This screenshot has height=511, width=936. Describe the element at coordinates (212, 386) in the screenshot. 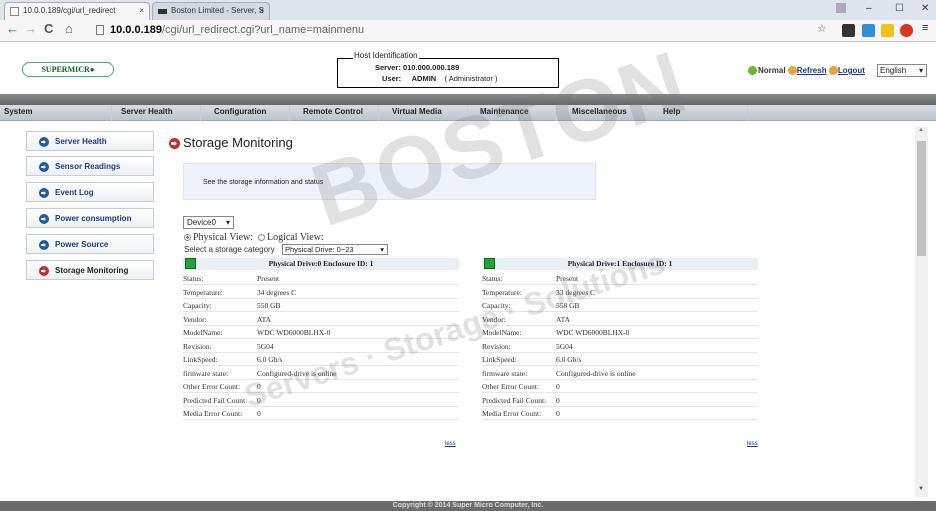

I see `field-label: Other Error Count:` at that location.